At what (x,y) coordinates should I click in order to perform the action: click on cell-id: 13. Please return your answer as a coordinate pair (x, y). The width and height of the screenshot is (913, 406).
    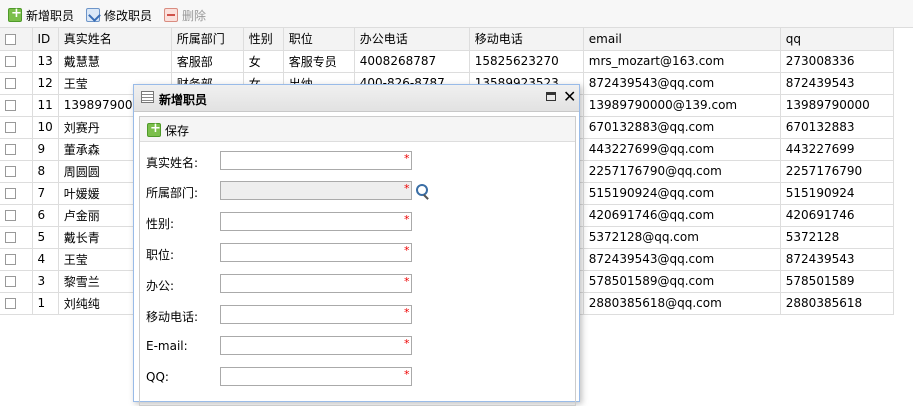
    Looking at the image, I should click on (45, 61).